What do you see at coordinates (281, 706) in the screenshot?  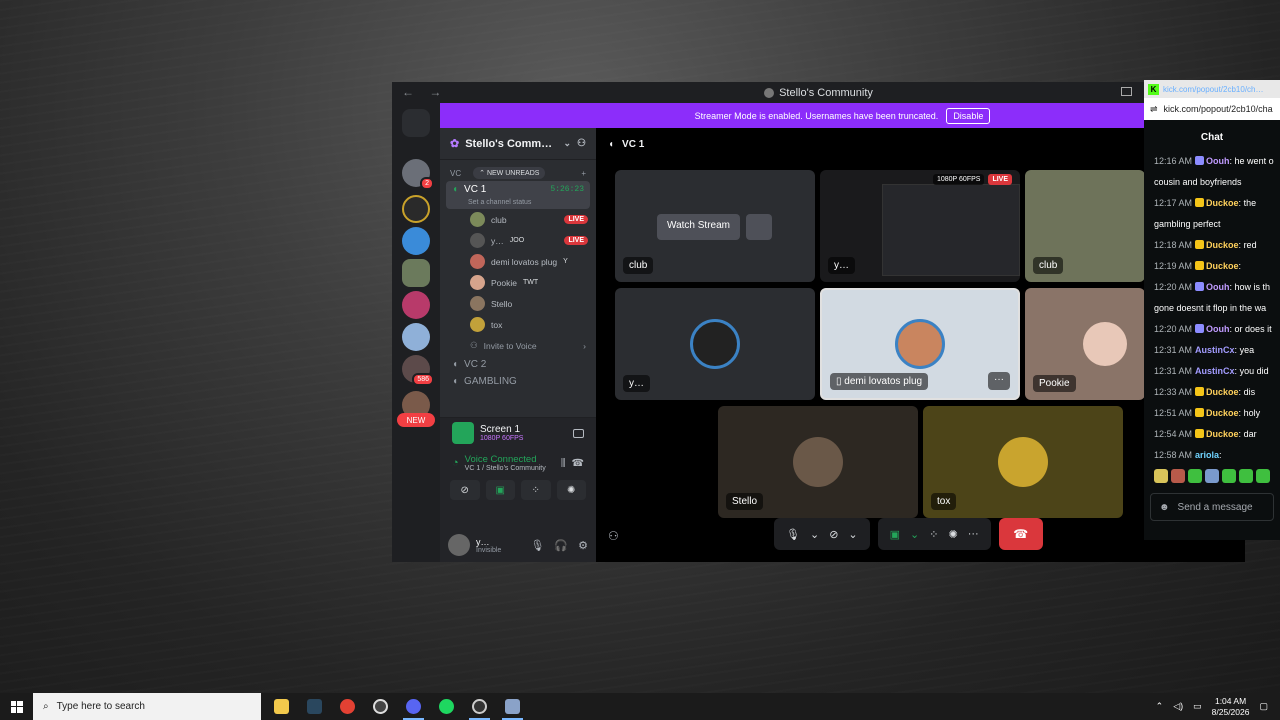 I see `file-explorer-icon` at bounding box center [281, 706].